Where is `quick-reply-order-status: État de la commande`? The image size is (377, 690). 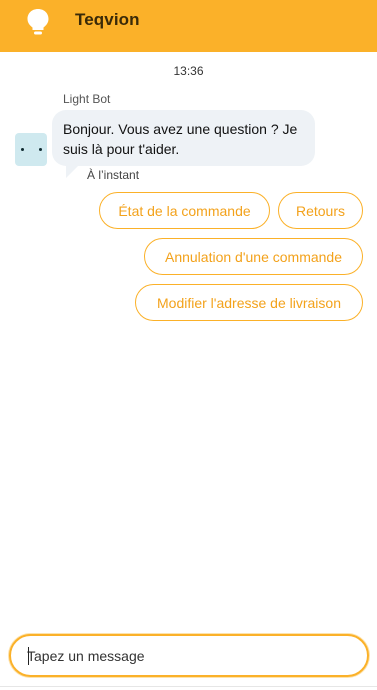
quick-reply-order-status: État de la commande is located at coordinates (184, 210).